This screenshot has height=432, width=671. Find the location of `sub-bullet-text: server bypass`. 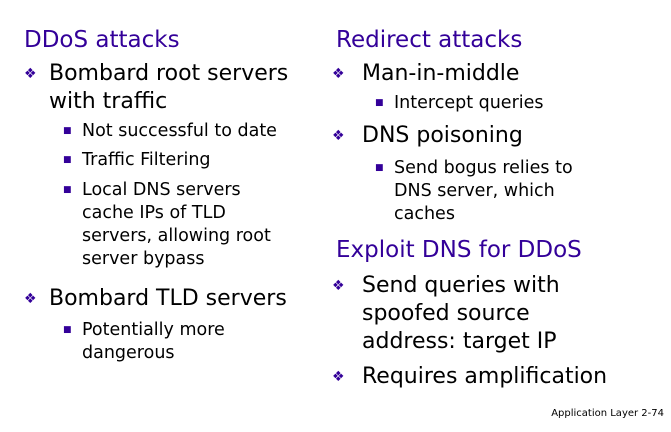

sub-bullet-text: server bypass is located at coordinates (143, 259).